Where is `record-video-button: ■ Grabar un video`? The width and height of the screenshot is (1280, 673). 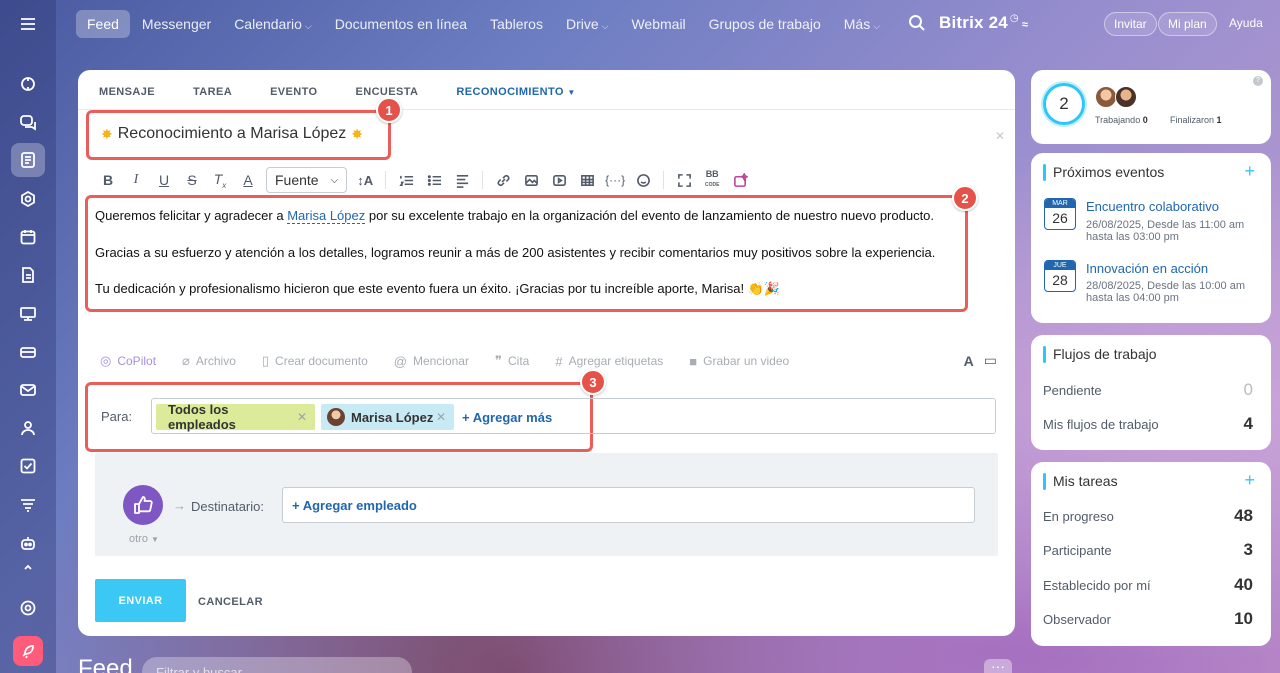
record-video-button: ■ Grabar un video is located at coordinates (739, 361).